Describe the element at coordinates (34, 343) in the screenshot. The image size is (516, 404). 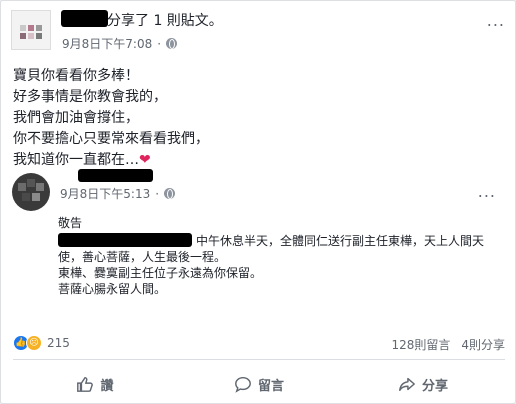
I see `sad-reaction-icon: ☹` at that location.